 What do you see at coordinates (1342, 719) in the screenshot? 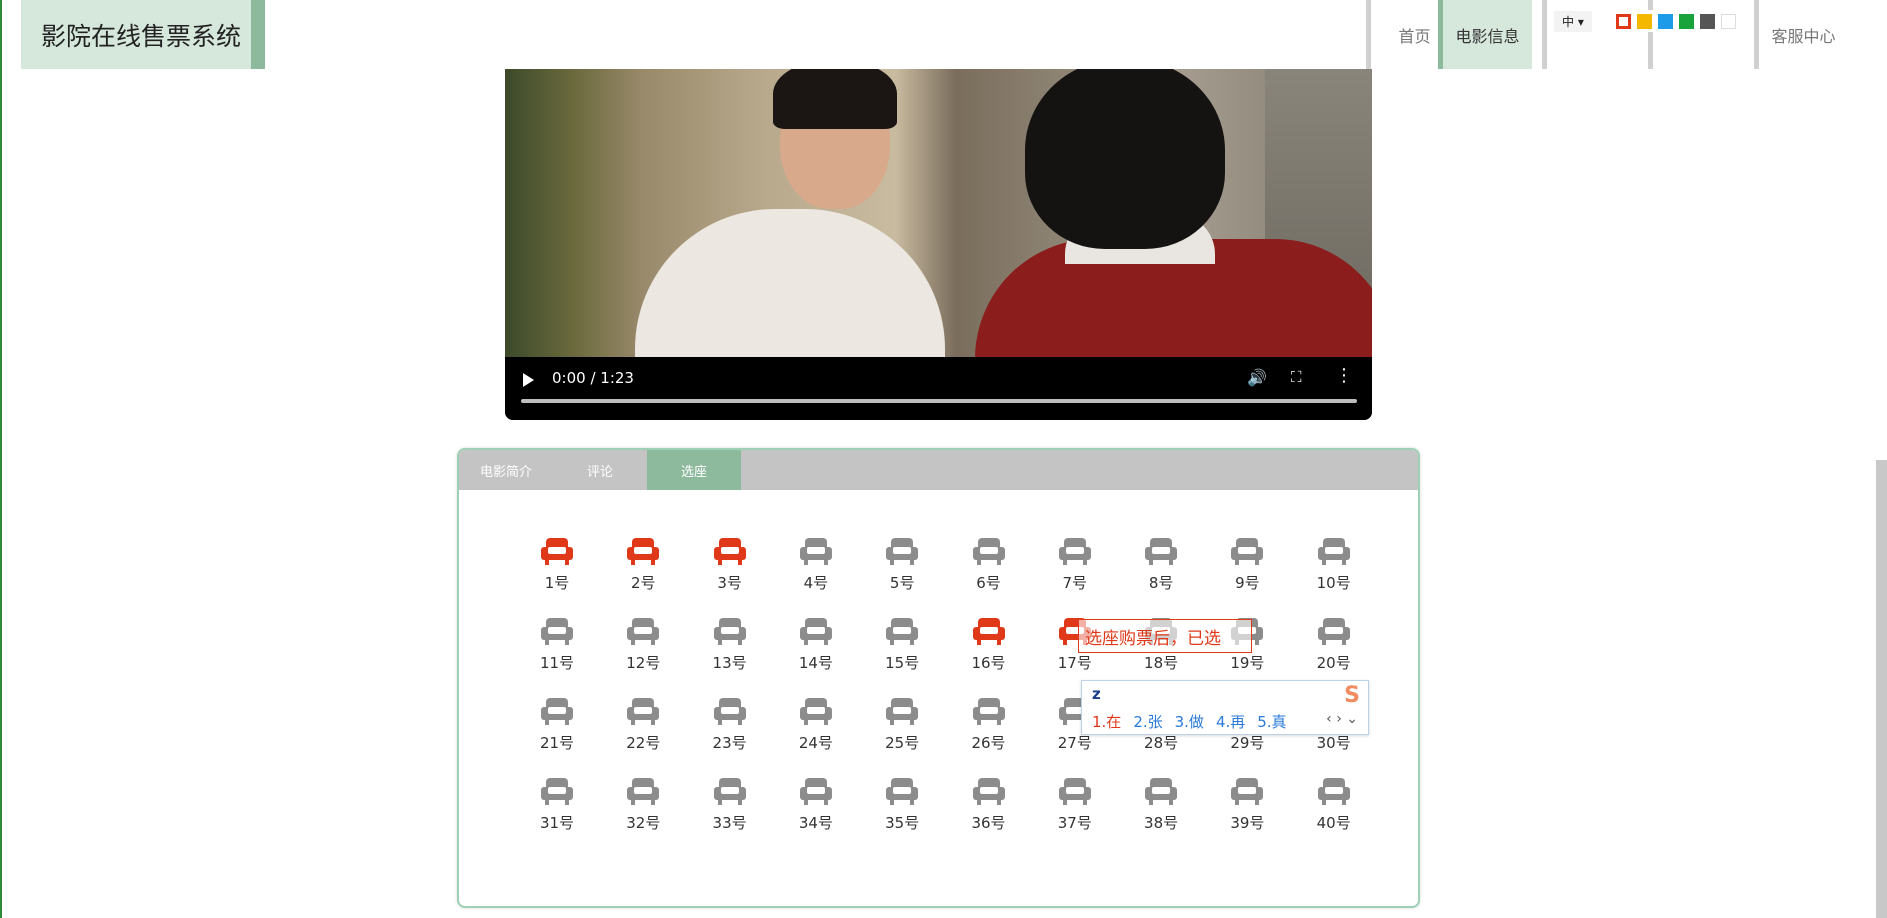
I see `ime-page-nav-icon: ‹ › ⌄` at bounding box center [1342, 719].